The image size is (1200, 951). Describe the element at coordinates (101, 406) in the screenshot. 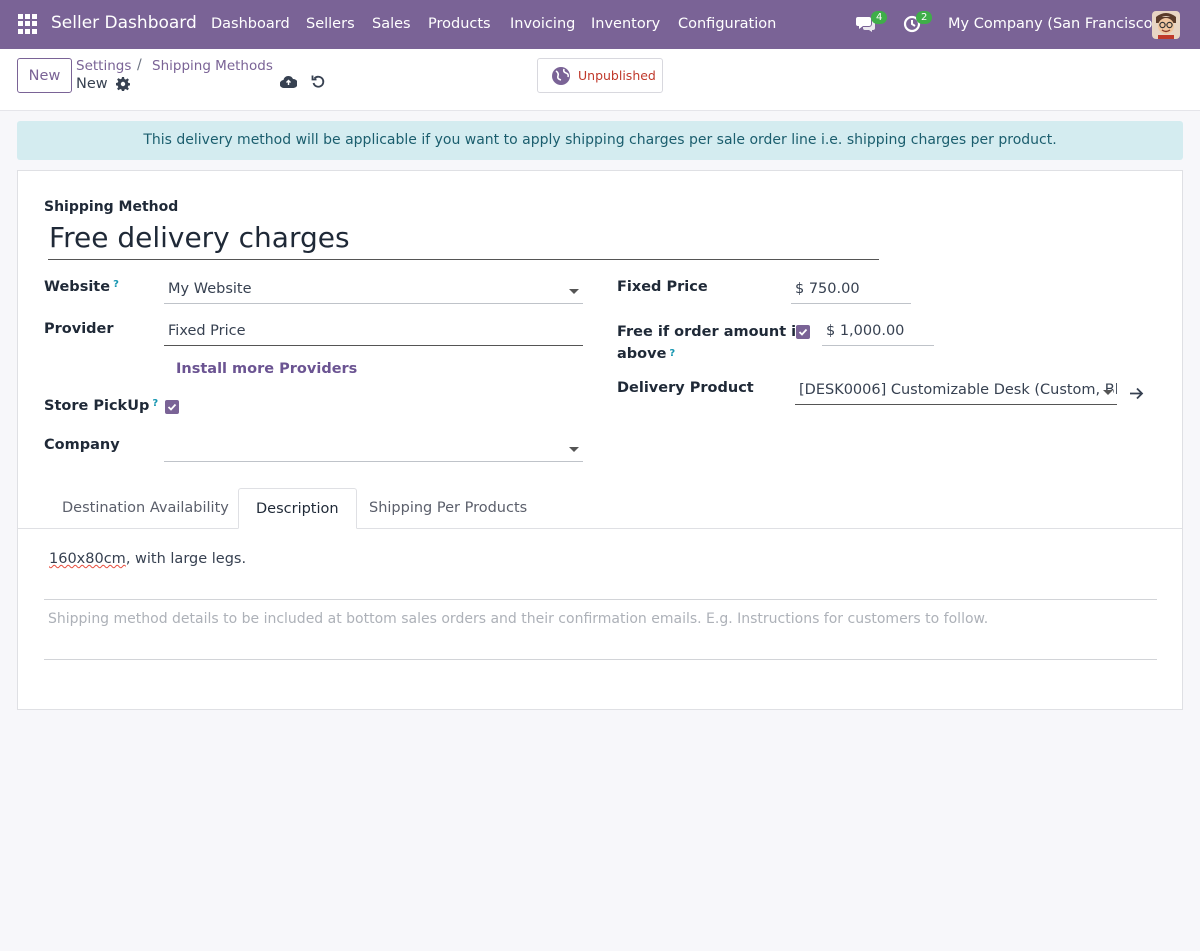

I see `store-pickup-label: Store PickUp?` at that location.